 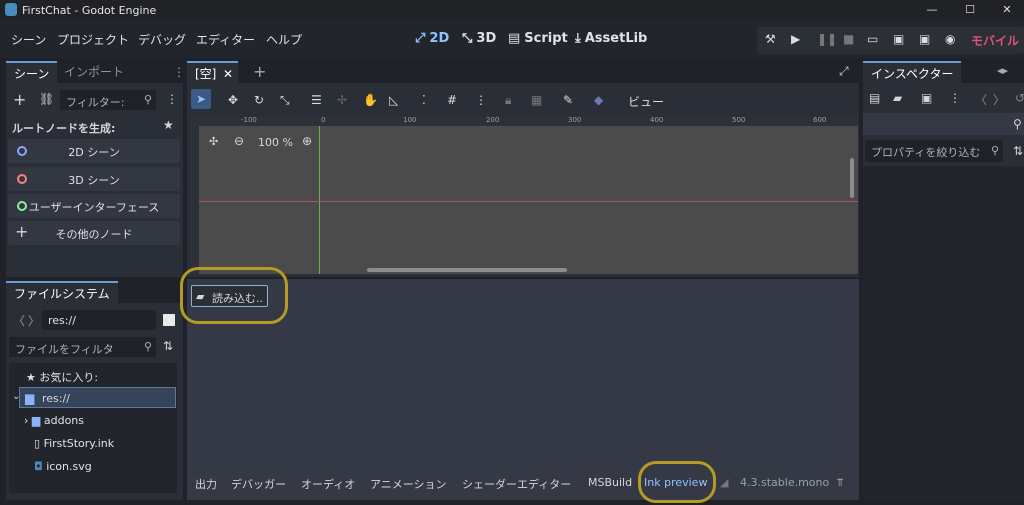 What do you see at coordinates (108, 100) in the screenshot?
I see `scene-filter-input: フィルター: ⚲` at bounding box center [108, 100].